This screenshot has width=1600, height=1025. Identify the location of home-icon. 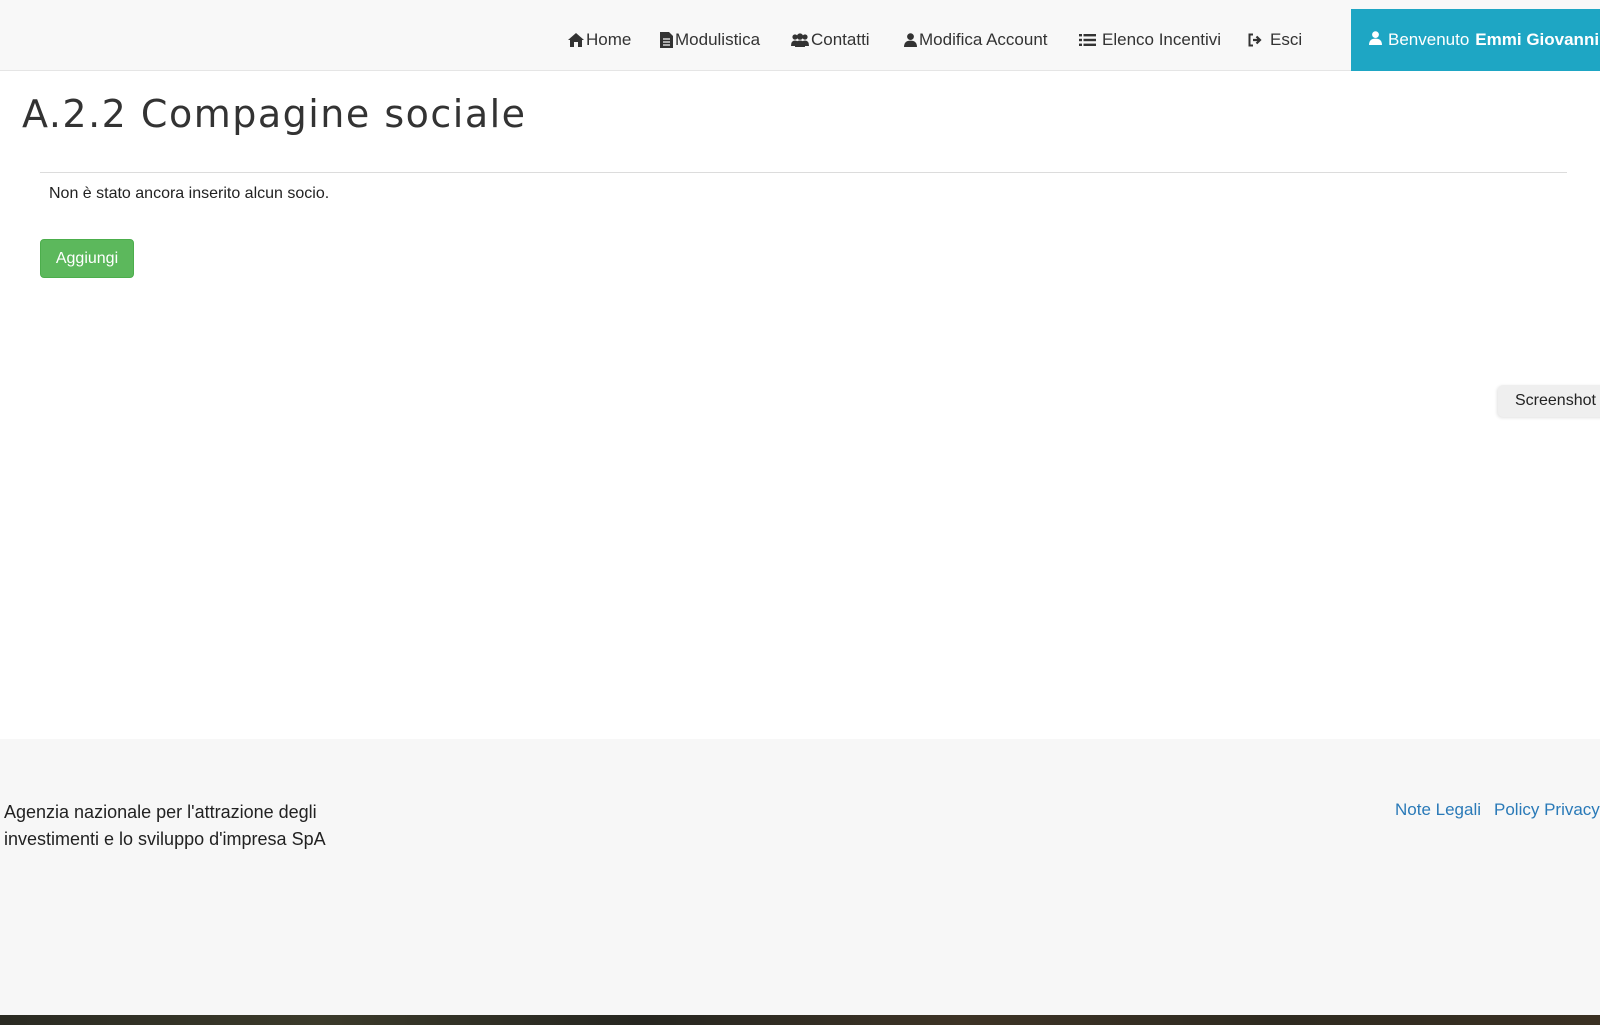
(576, 40).